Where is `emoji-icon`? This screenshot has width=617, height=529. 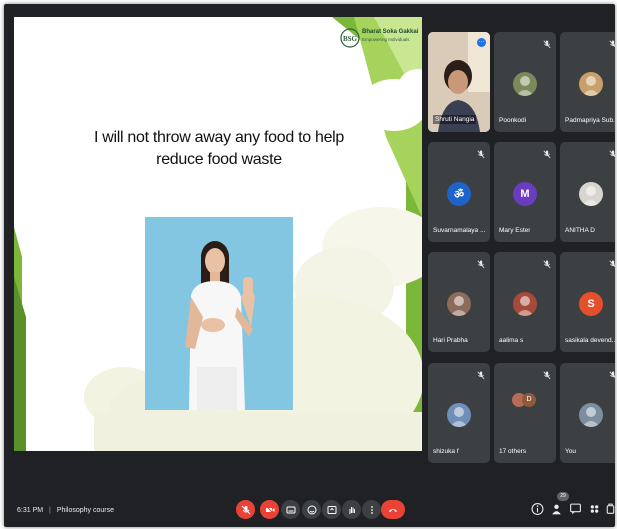
emoji-icon is located at coordinates (311, 509).